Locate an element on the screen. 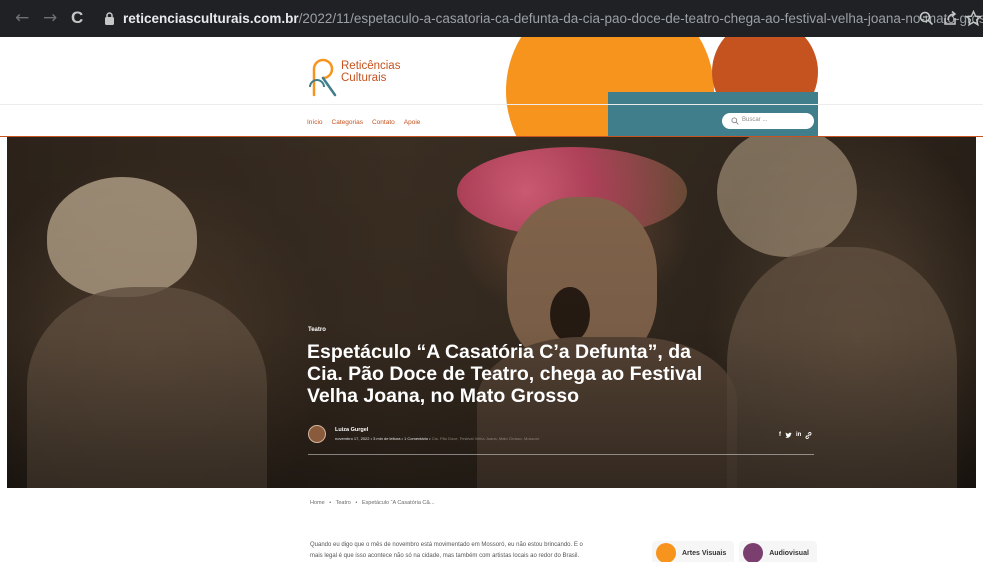 The height and width of the screenshot is (562, 983). back-button: ← is located at coordinates (22, 18).